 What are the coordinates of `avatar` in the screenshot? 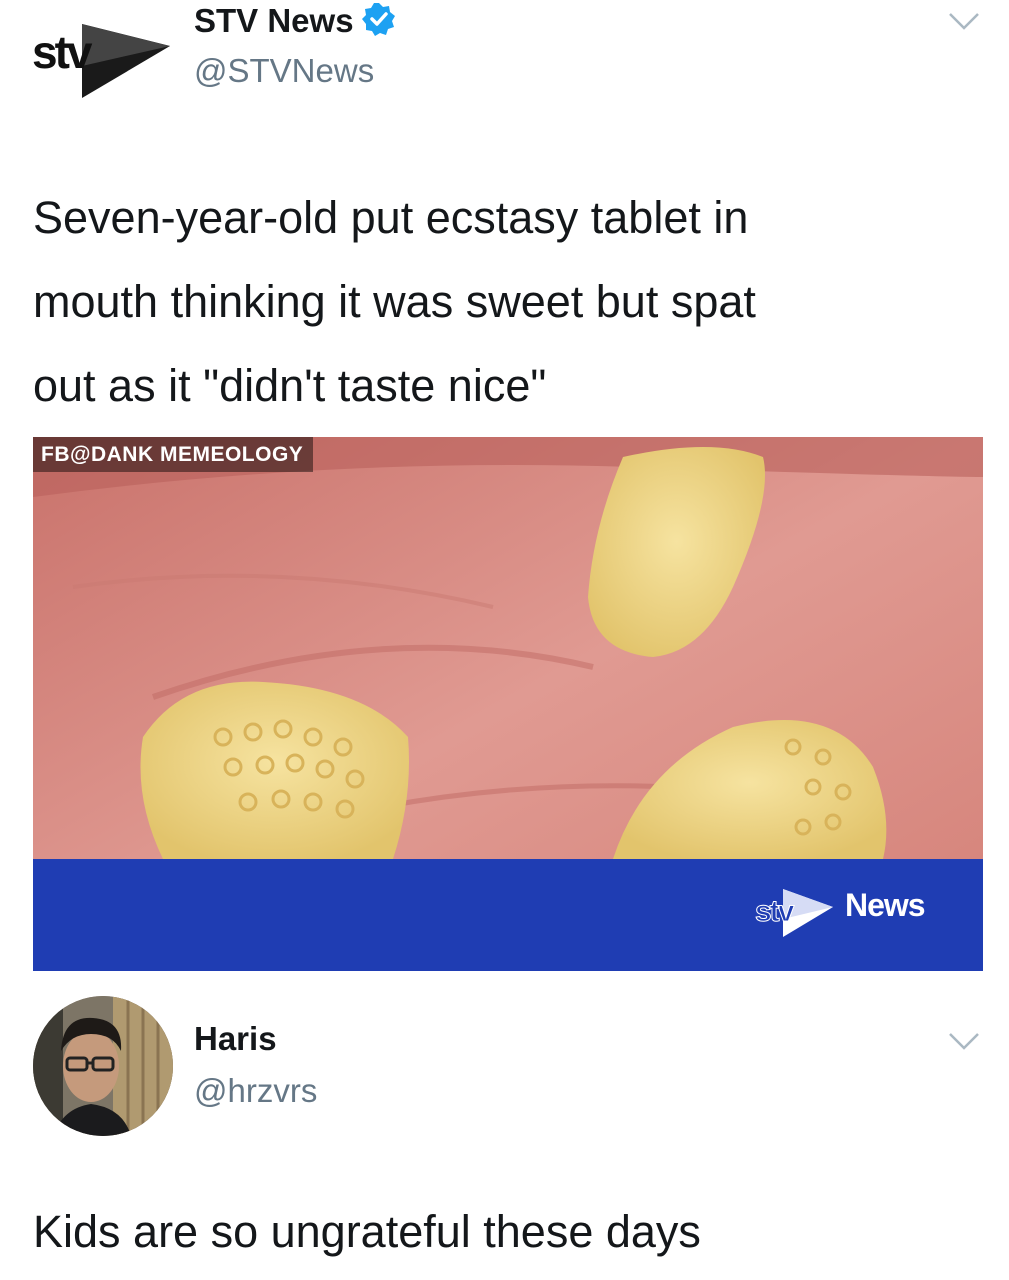 It's located at (103, 1066).